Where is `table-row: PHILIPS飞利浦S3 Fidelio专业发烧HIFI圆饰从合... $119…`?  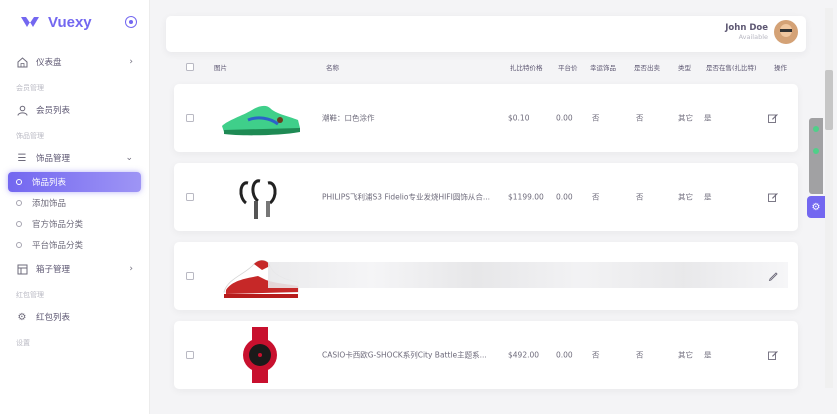 table-row: PHILIPS飞利浦S3 Fidelio专业发烧HIFI圆饰从合... $119… is located at coordinates (486, 197).